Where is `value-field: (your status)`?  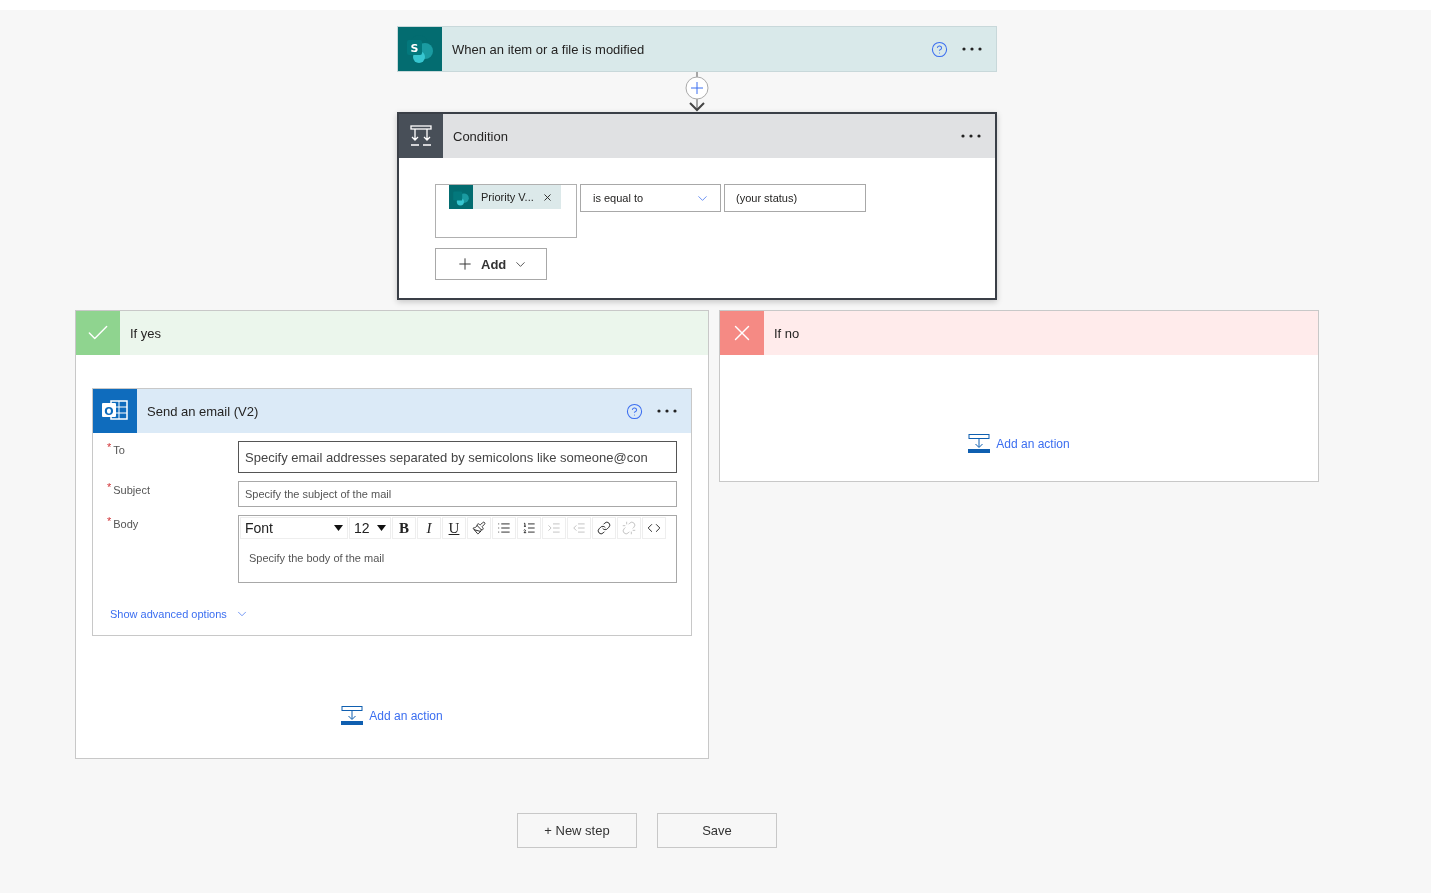
value-field: (your status) is located at coordinates (795, 198).